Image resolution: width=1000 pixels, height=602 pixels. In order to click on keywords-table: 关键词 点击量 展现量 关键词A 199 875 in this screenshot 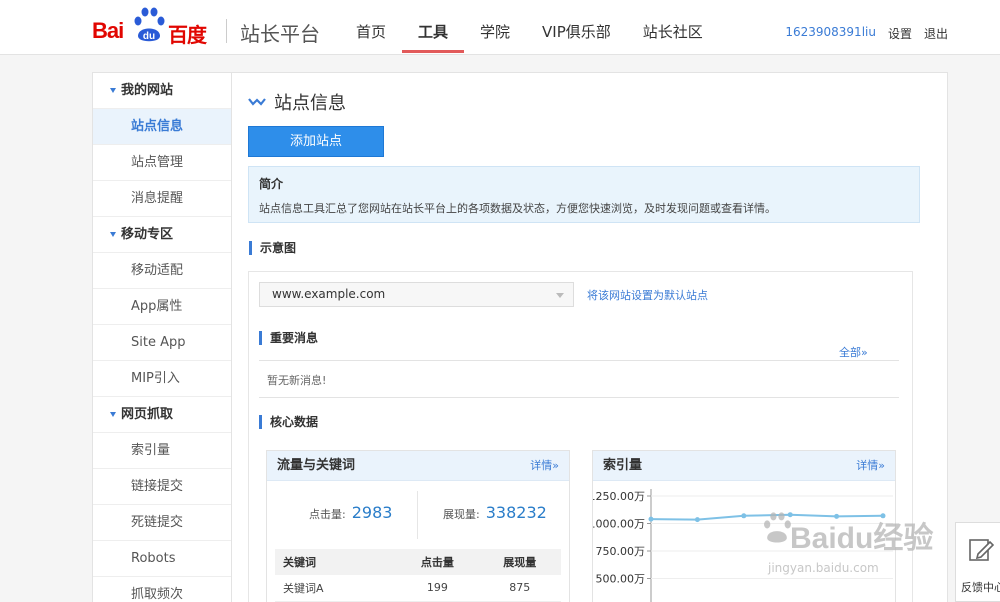, I will do `click(418, 575)`.